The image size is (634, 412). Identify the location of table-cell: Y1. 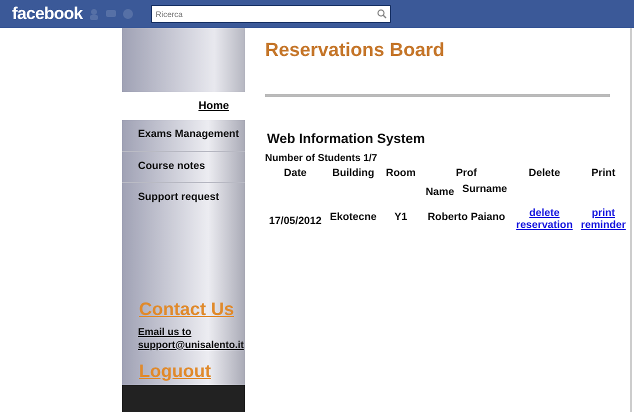
(401, 217).